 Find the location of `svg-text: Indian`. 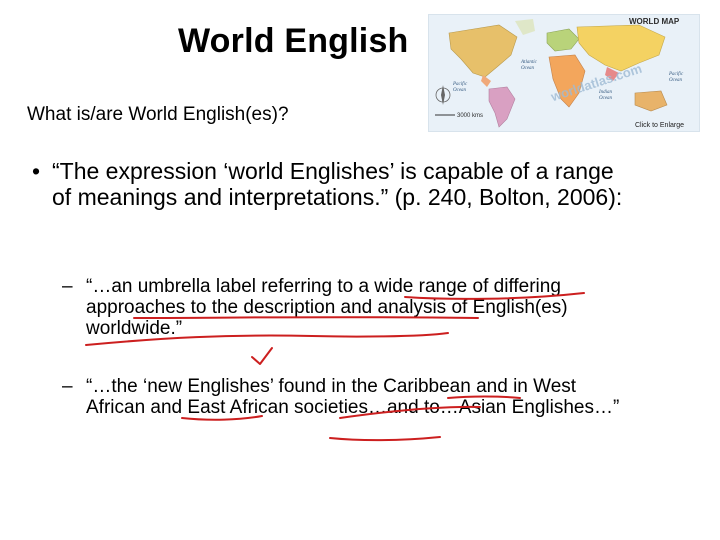

svg-text: Indian is located at coordinates (605, 92).